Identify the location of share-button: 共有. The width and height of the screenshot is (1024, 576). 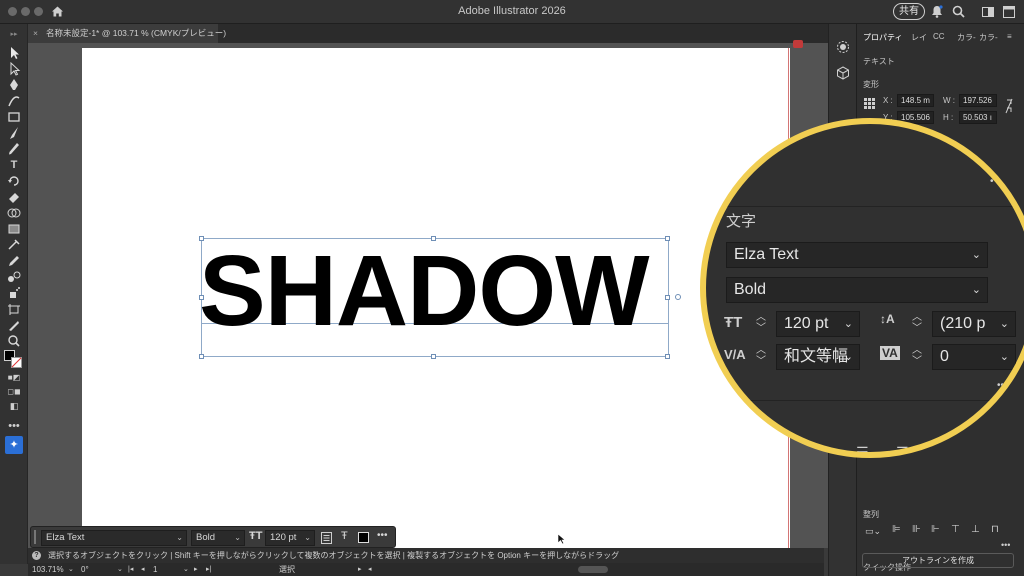
(909, 11).